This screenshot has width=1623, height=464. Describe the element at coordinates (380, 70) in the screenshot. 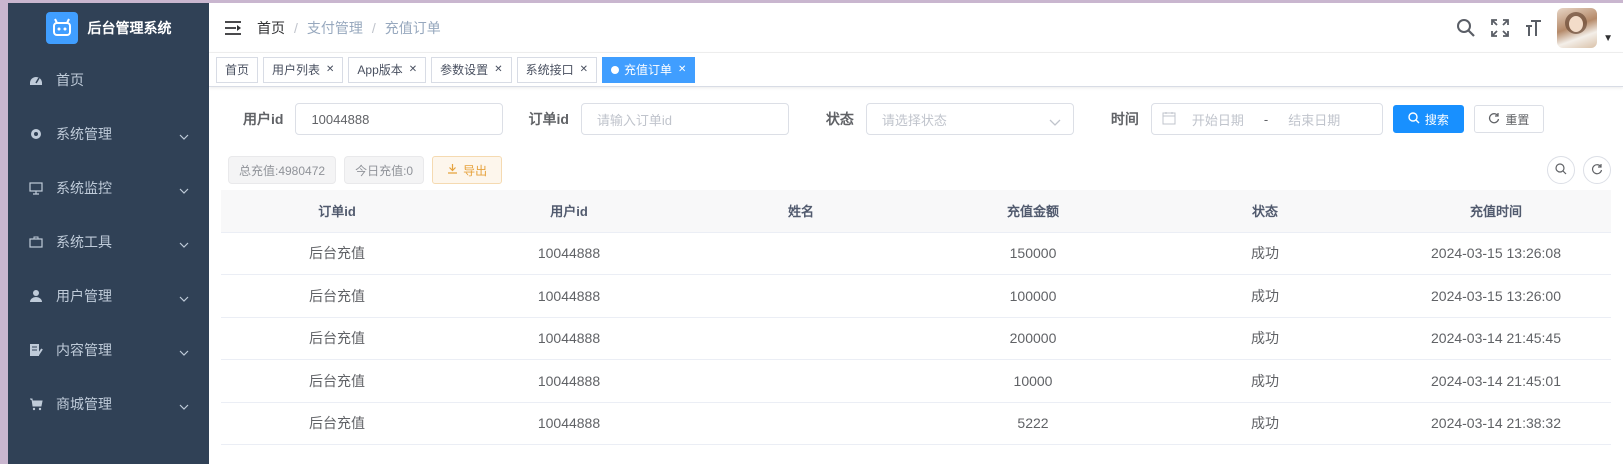

I see `tag-label: App版本` at that location.